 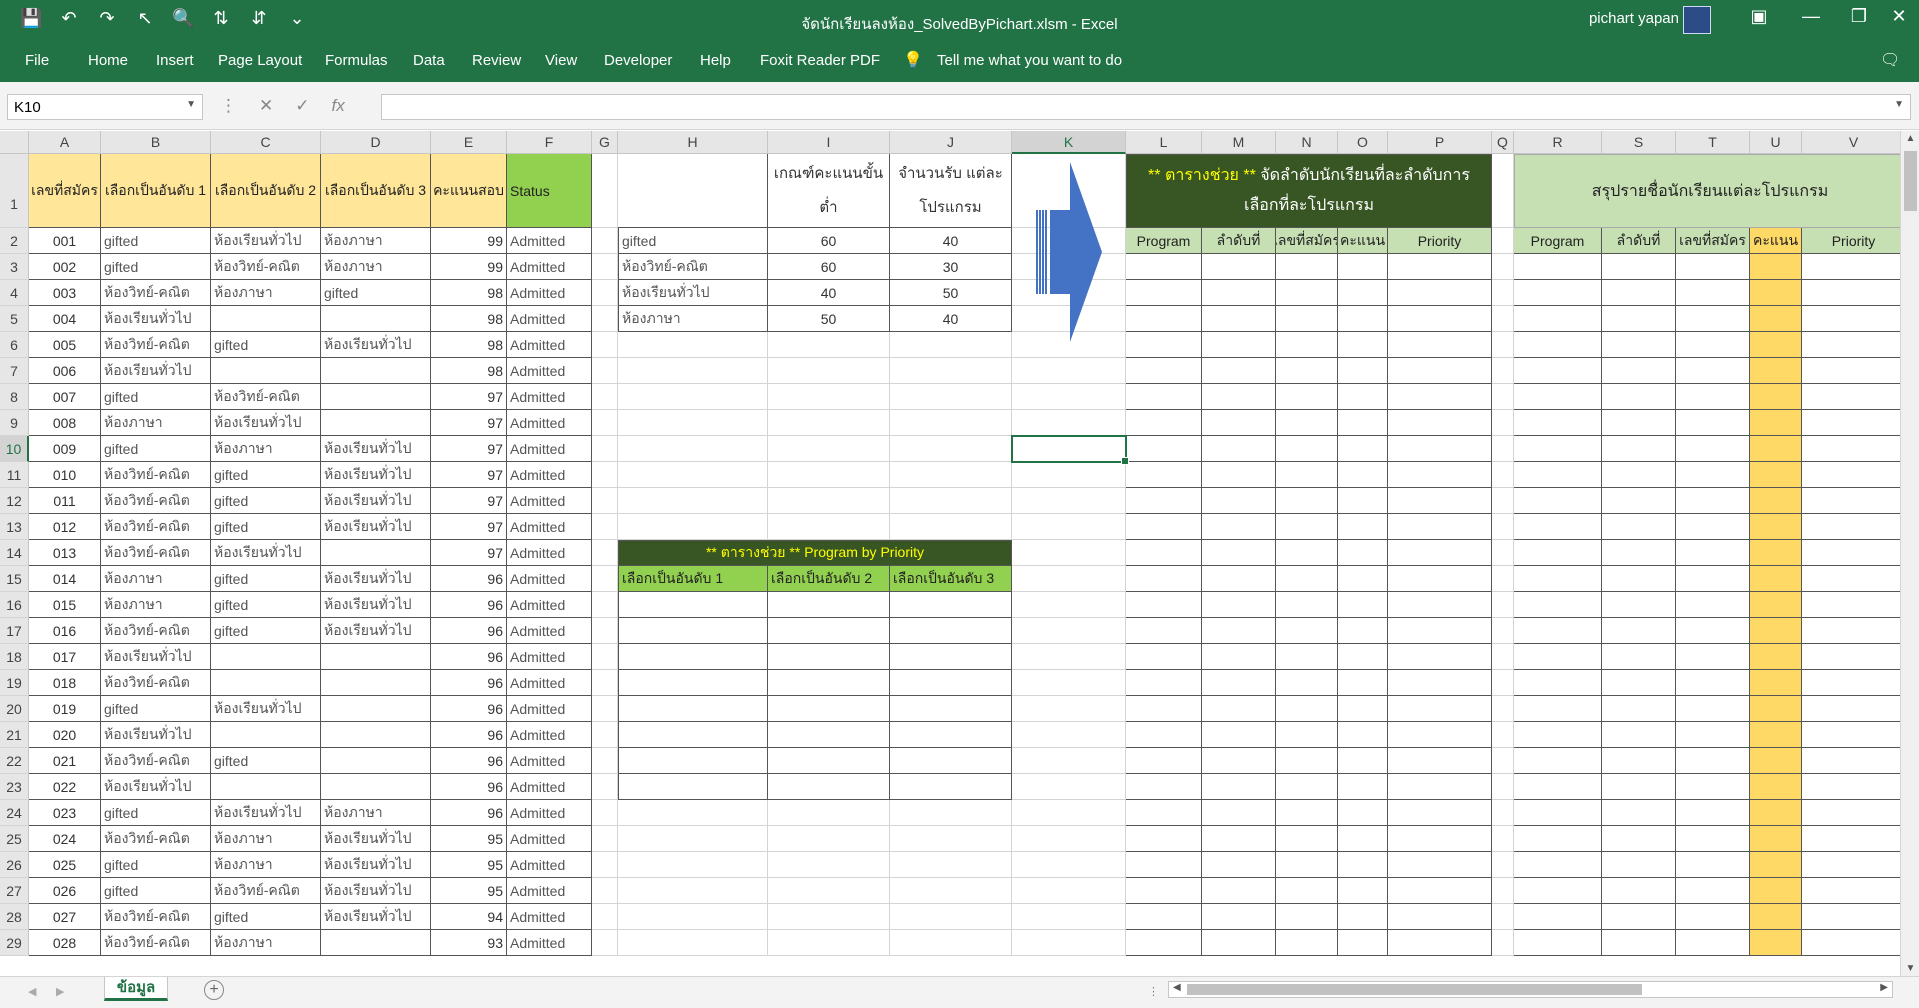 What do you see at coordinates (1811, 16) in the screenshot?
I see `minimize-icon: —` at bounding box center [1811, 16].